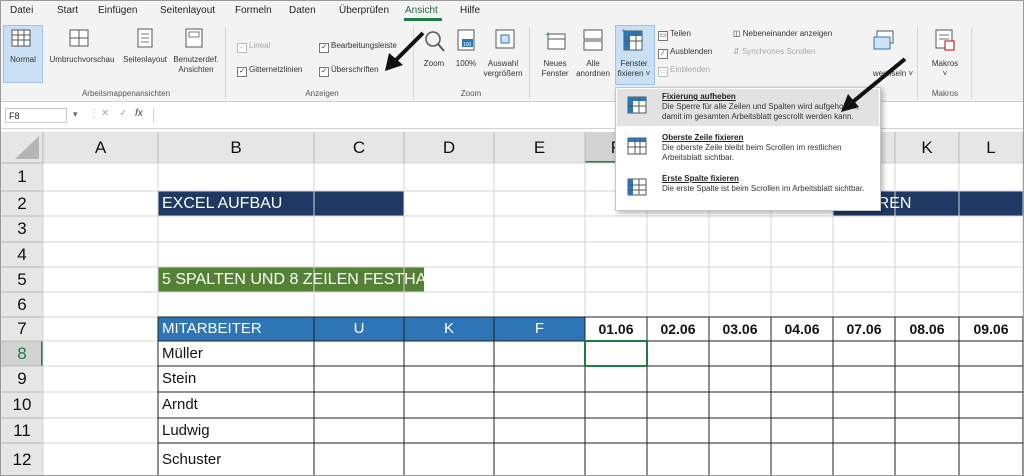 The image size is (1024, 476). What do you see at coordinates (646, 71) in the screenshot?
I see `annotation-arrows` at bounding box center [646, 71].